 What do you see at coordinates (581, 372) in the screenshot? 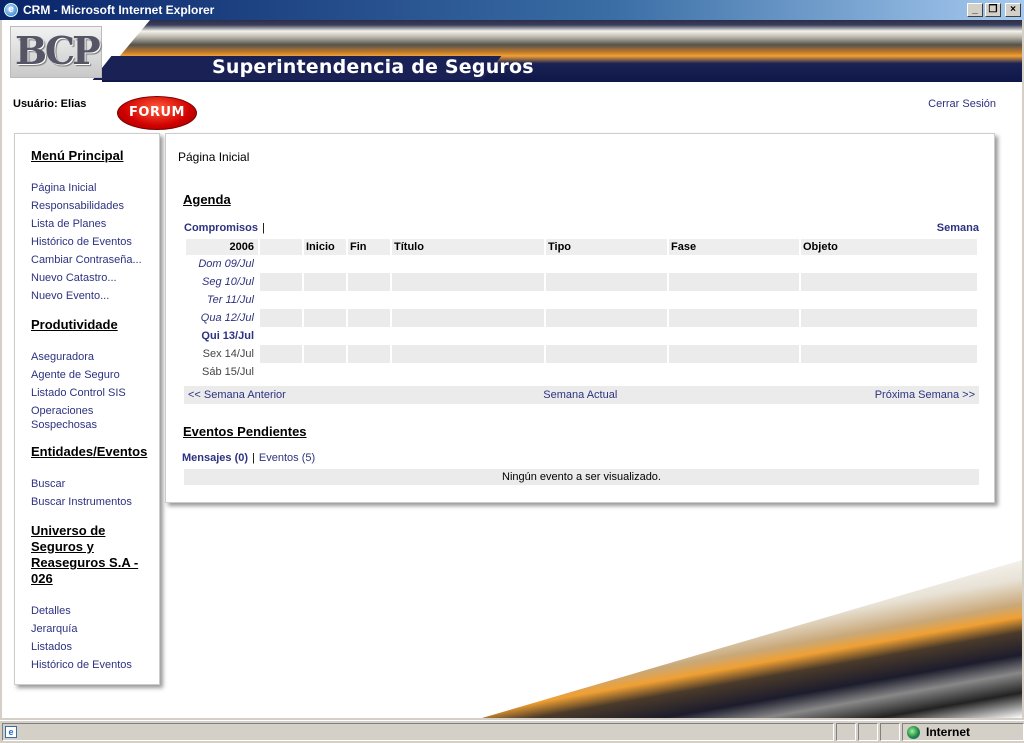
I see `table-row: Sáb 15/Jul` at bounding box center [581, 372].